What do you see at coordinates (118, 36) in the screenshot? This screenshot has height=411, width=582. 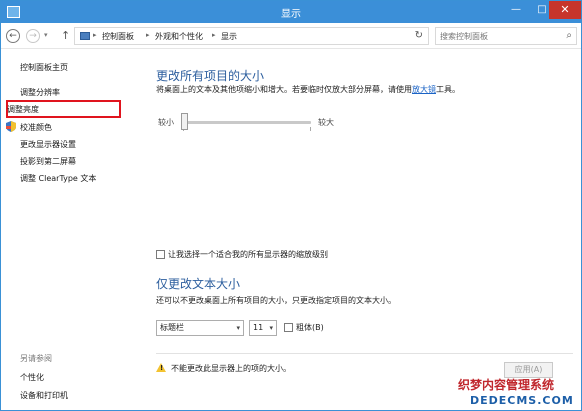 I see `breadcrumb-control-panel: 控制面板` at bounding box center [118, 36].